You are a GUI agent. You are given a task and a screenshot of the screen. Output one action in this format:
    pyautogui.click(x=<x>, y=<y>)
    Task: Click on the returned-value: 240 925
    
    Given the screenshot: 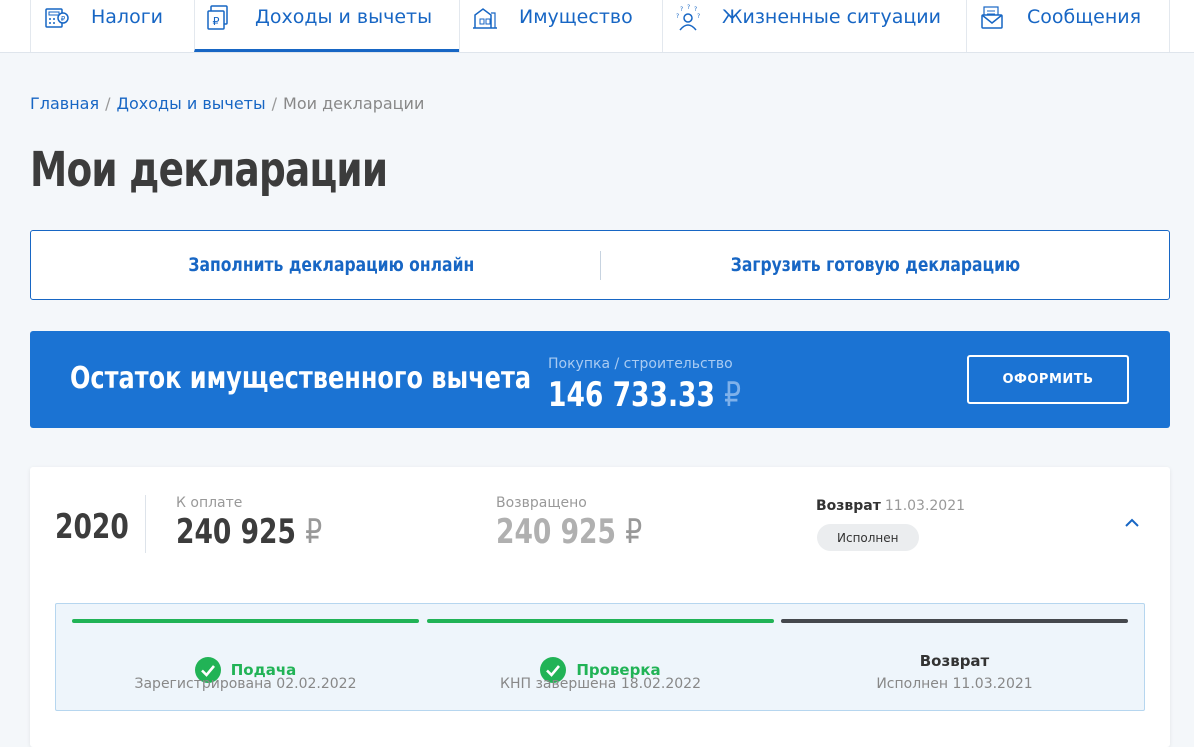 What is the action you would take?
    pyautogui.click(x=556, y=532)
    